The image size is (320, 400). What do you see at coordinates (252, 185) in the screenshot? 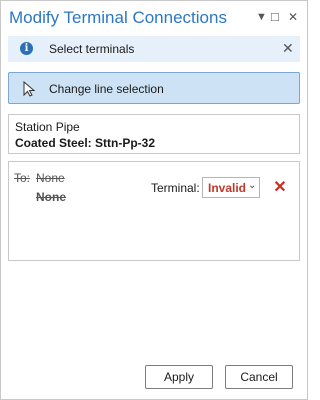
I see `chevron-down-icon: ⌄` at bounding box center [252, 185].